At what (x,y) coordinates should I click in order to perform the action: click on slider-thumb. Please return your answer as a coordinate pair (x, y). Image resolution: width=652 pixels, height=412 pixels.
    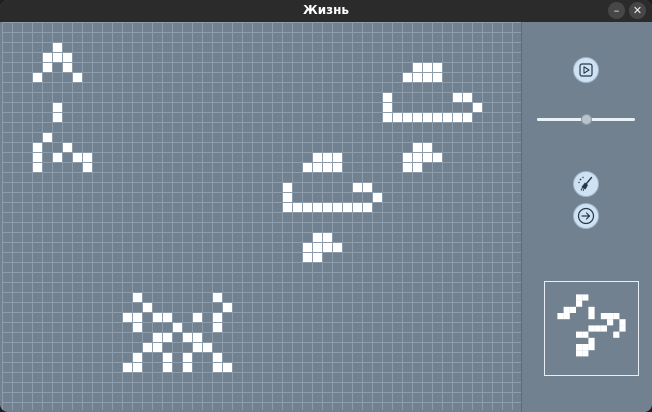
    Looking at the image, I should click on (586, 119).